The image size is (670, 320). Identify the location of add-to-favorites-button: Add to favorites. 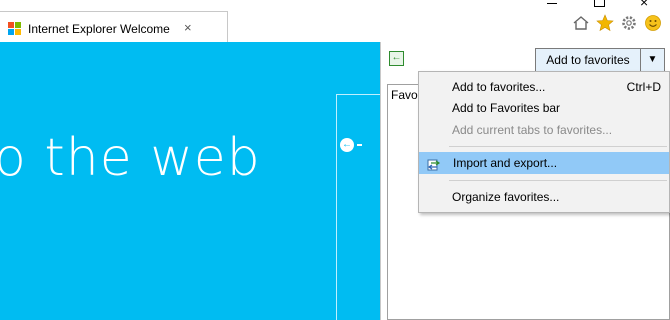
(588, 60).